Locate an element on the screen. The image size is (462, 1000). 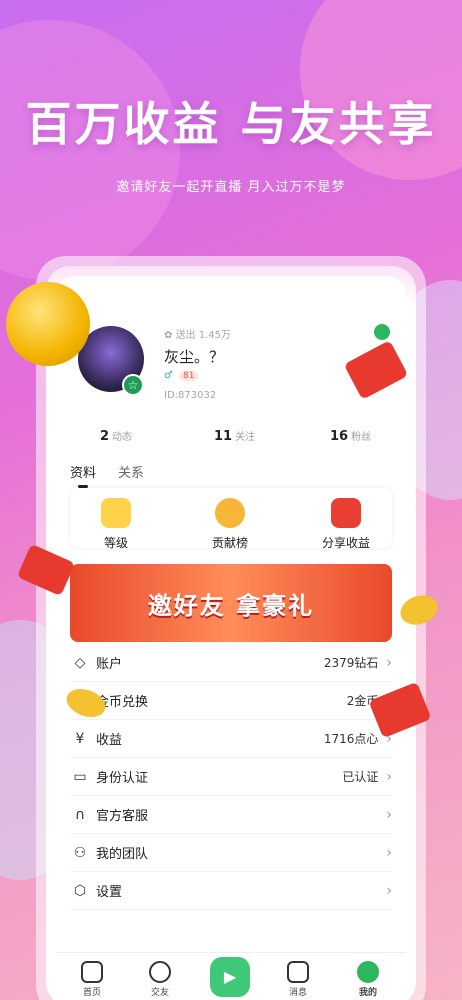
badges-row: ♂ 81 is located at coordinates (181, 375).